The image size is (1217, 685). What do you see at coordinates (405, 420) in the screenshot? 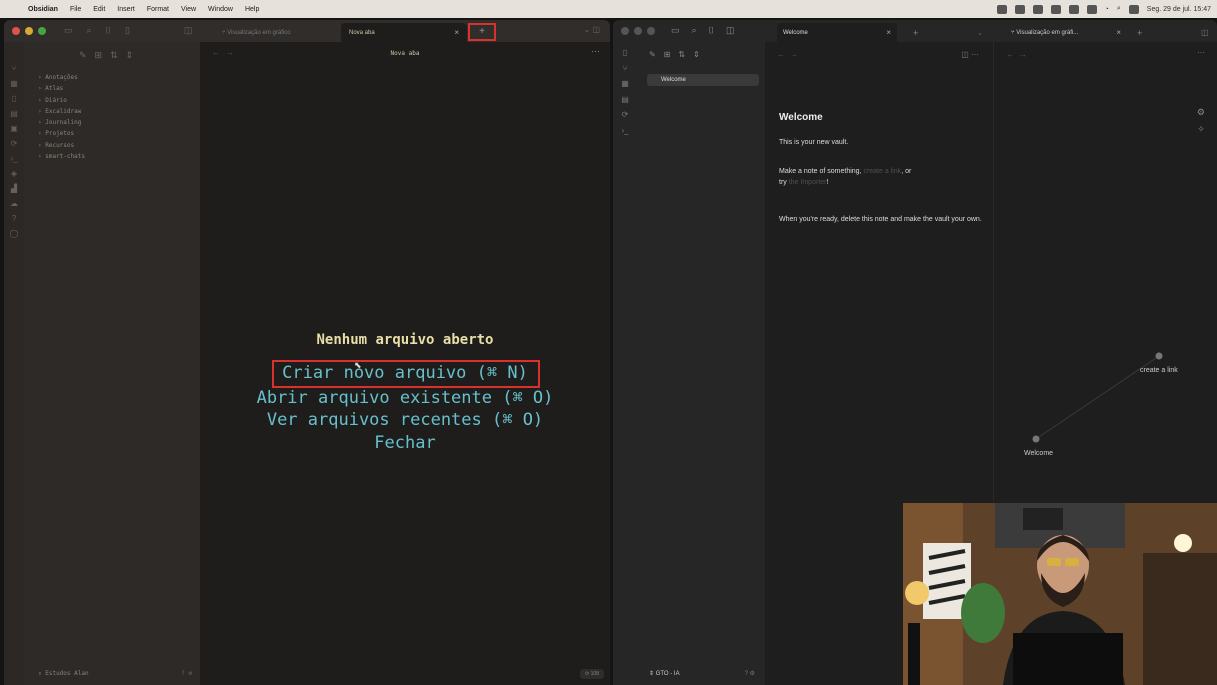
I see `recent-files-action: Ver arquivos recentes (⌘ O)` at bounding box center [405, 420].